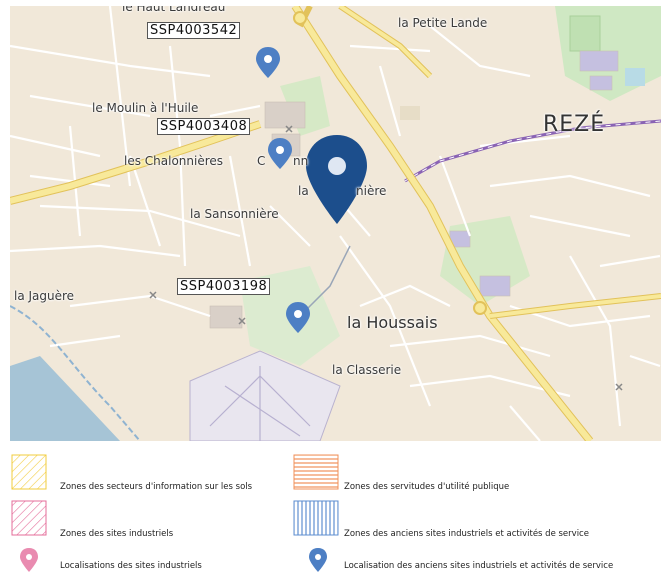  I want to click on legend-pin-industrial-icon, so click(29, 560).